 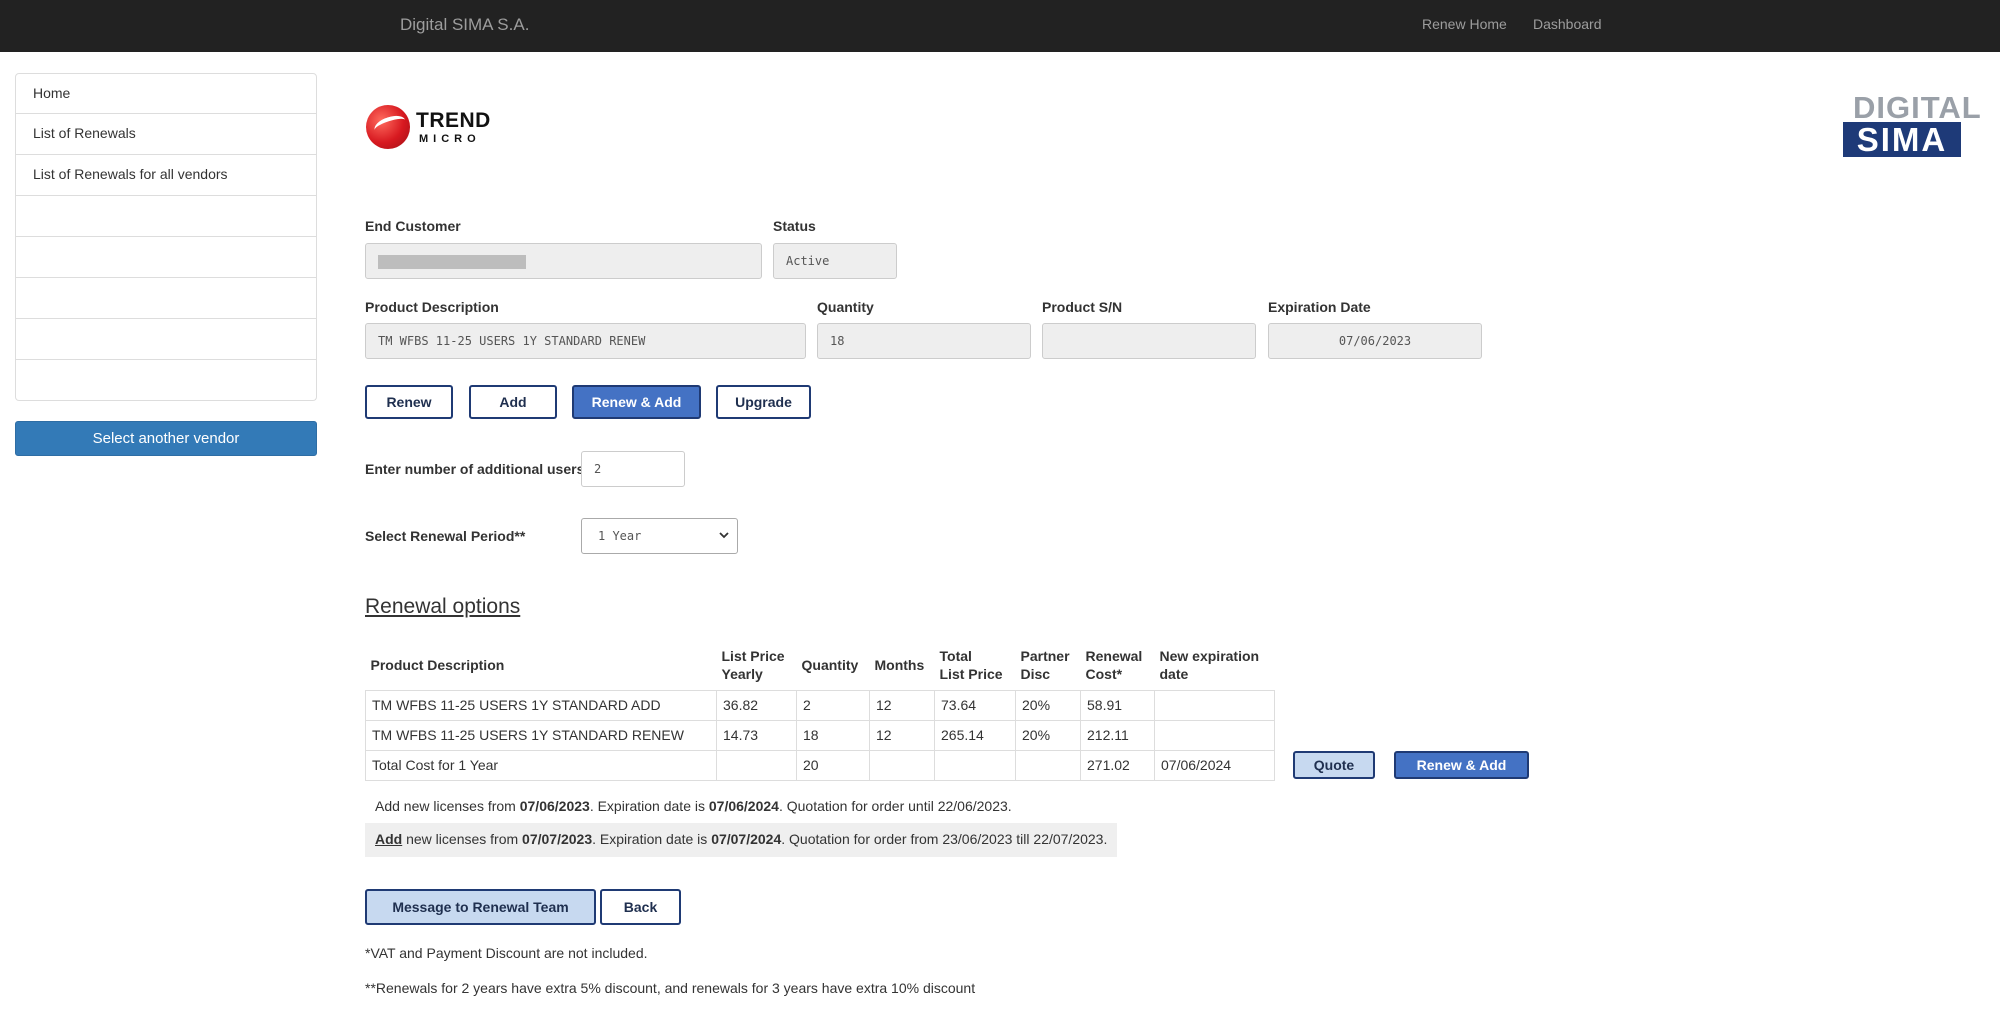 I want to click on table-cell: 14.73, so click(x=756, y=735).